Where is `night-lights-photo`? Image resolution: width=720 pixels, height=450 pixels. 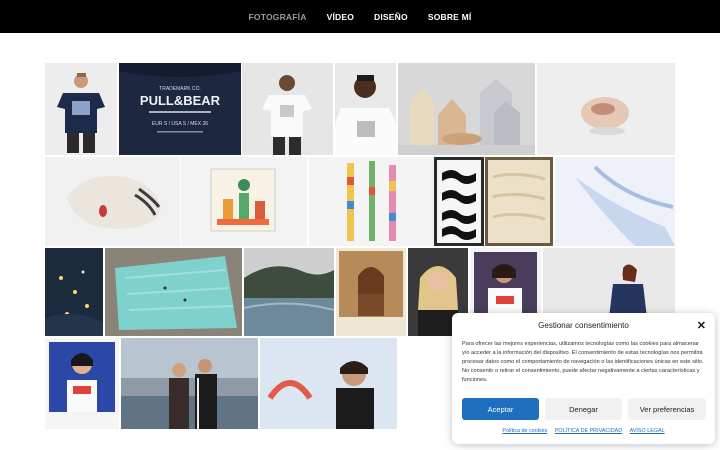
night-lights-photo is located at coordinates (74, 292).